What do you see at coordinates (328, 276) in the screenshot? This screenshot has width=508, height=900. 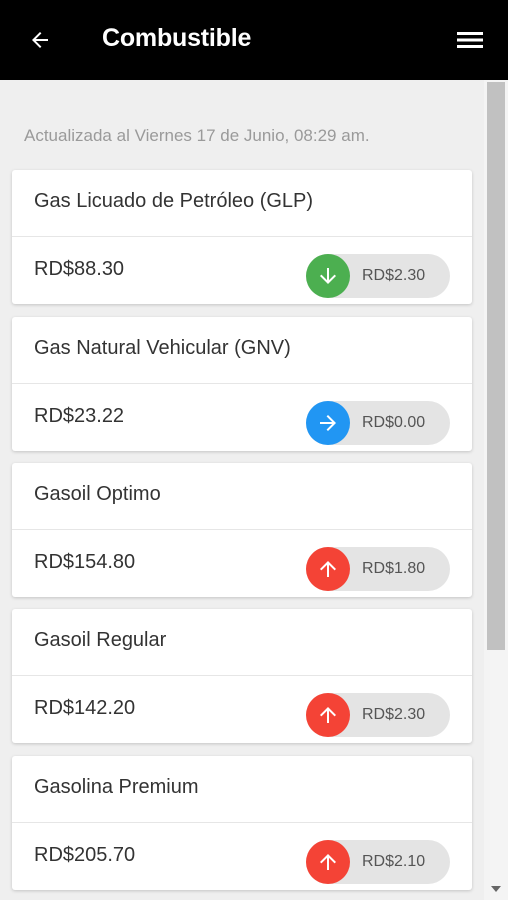 I see `arrow-down-icon` at bounding box center [328, 276].